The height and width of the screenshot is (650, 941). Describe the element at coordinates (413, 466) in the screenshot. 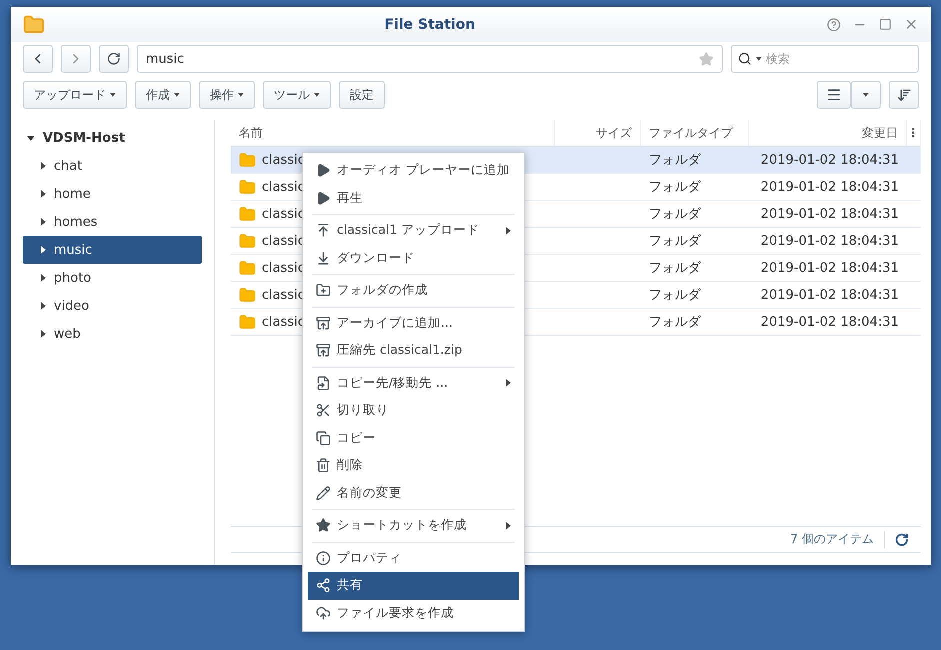

I see `menu-item: 削除` at that location.